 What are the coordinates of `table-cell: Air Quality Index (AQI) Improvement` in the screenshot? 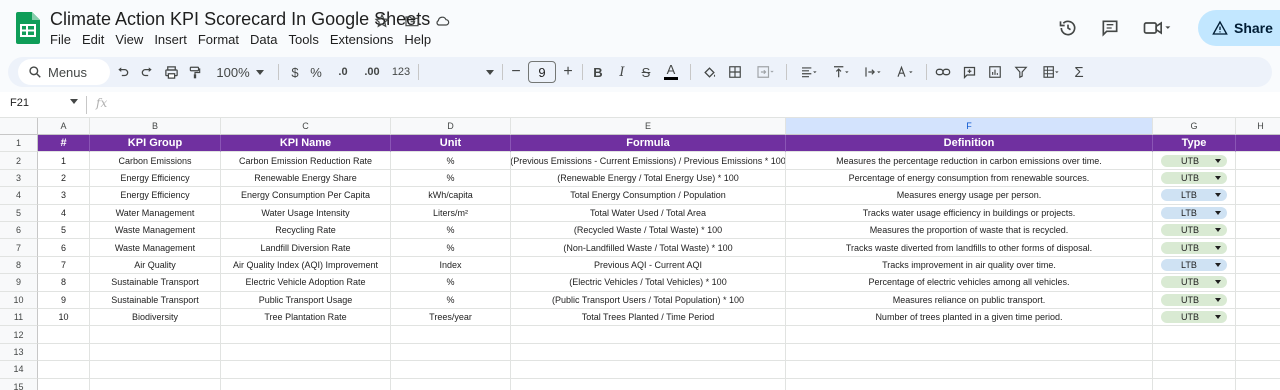 It's located at (306, 265).